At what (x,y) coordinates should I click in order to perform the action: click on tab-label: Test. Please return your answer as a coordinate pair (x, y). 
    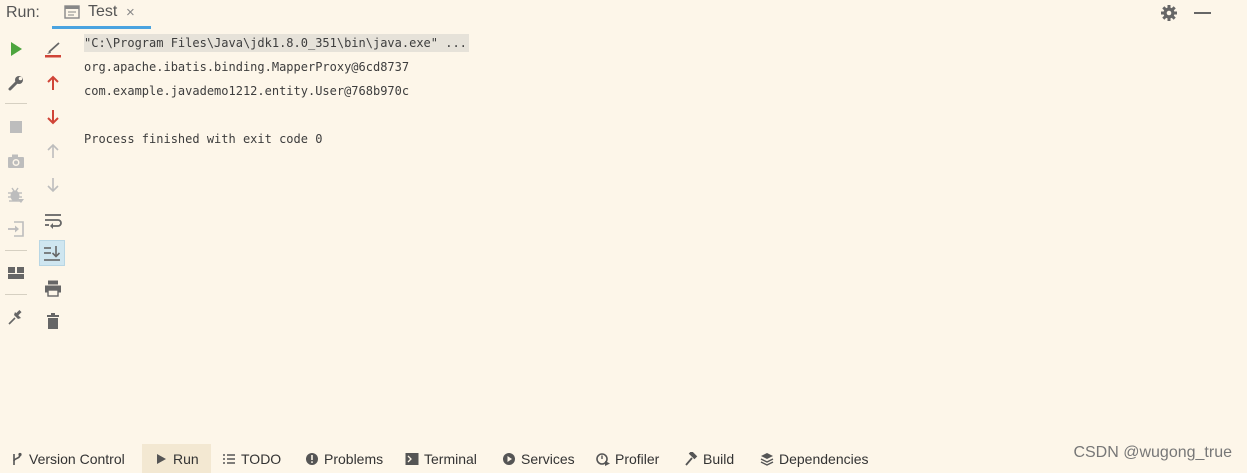
    Looking at the image, I should click on (103, 11).